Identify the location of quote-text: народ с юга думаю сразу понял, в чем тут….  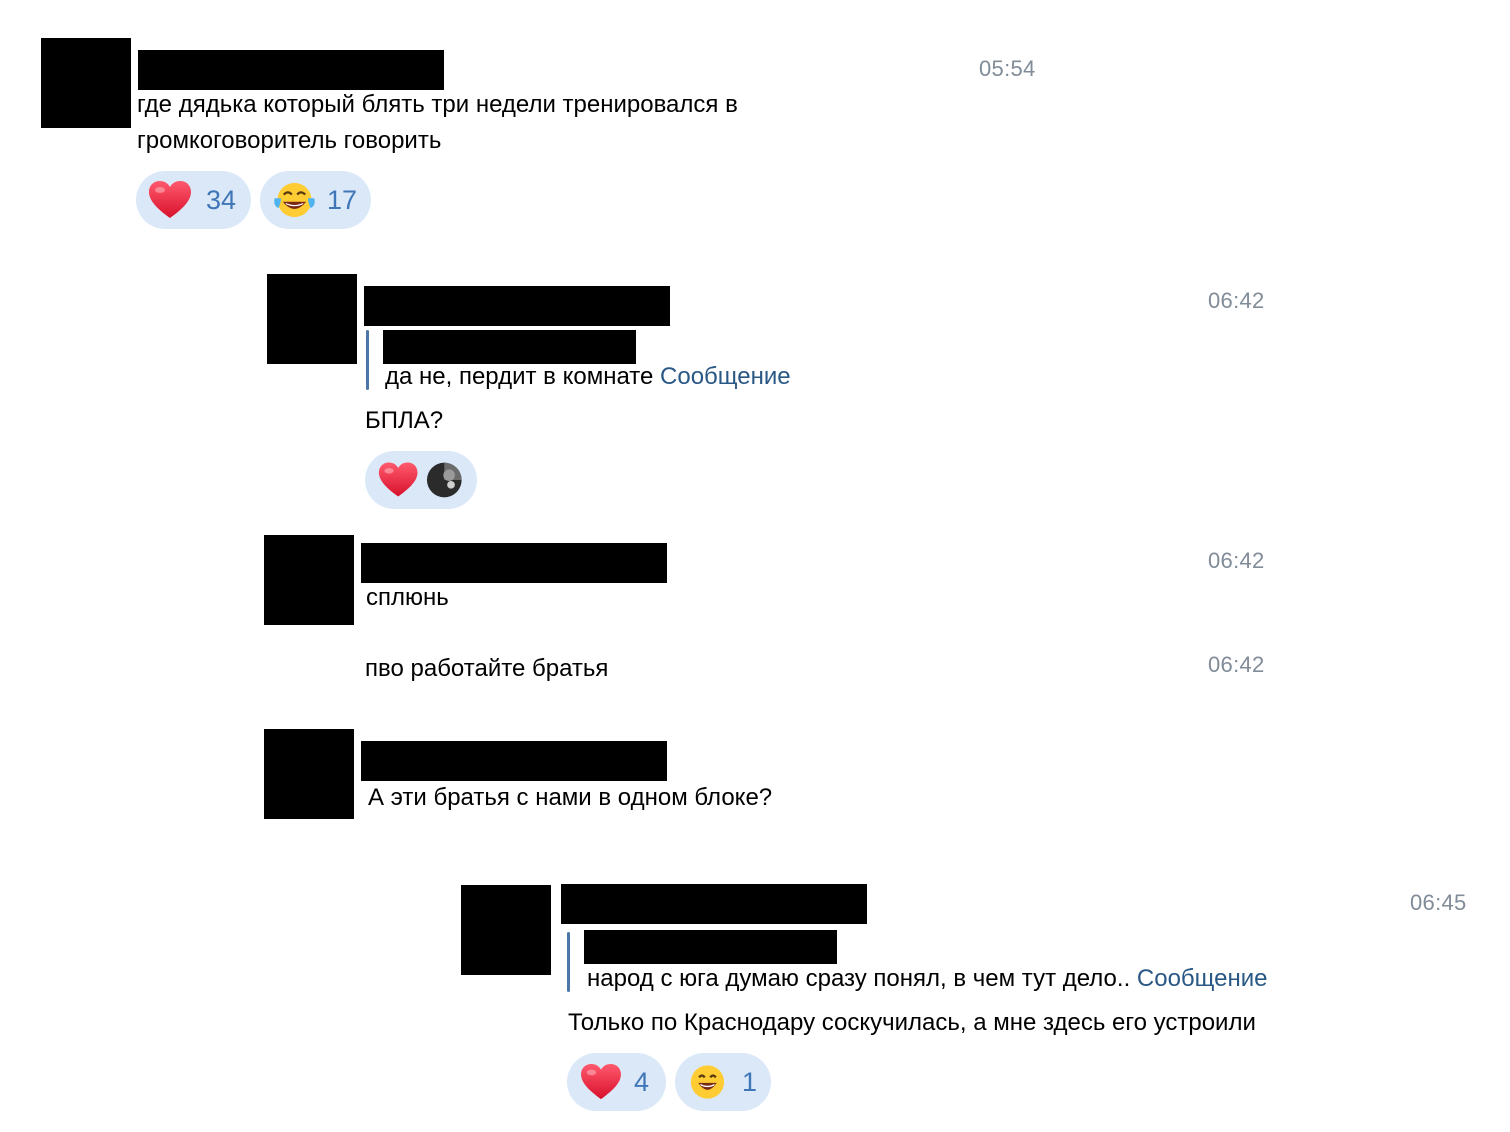
(859, 978).